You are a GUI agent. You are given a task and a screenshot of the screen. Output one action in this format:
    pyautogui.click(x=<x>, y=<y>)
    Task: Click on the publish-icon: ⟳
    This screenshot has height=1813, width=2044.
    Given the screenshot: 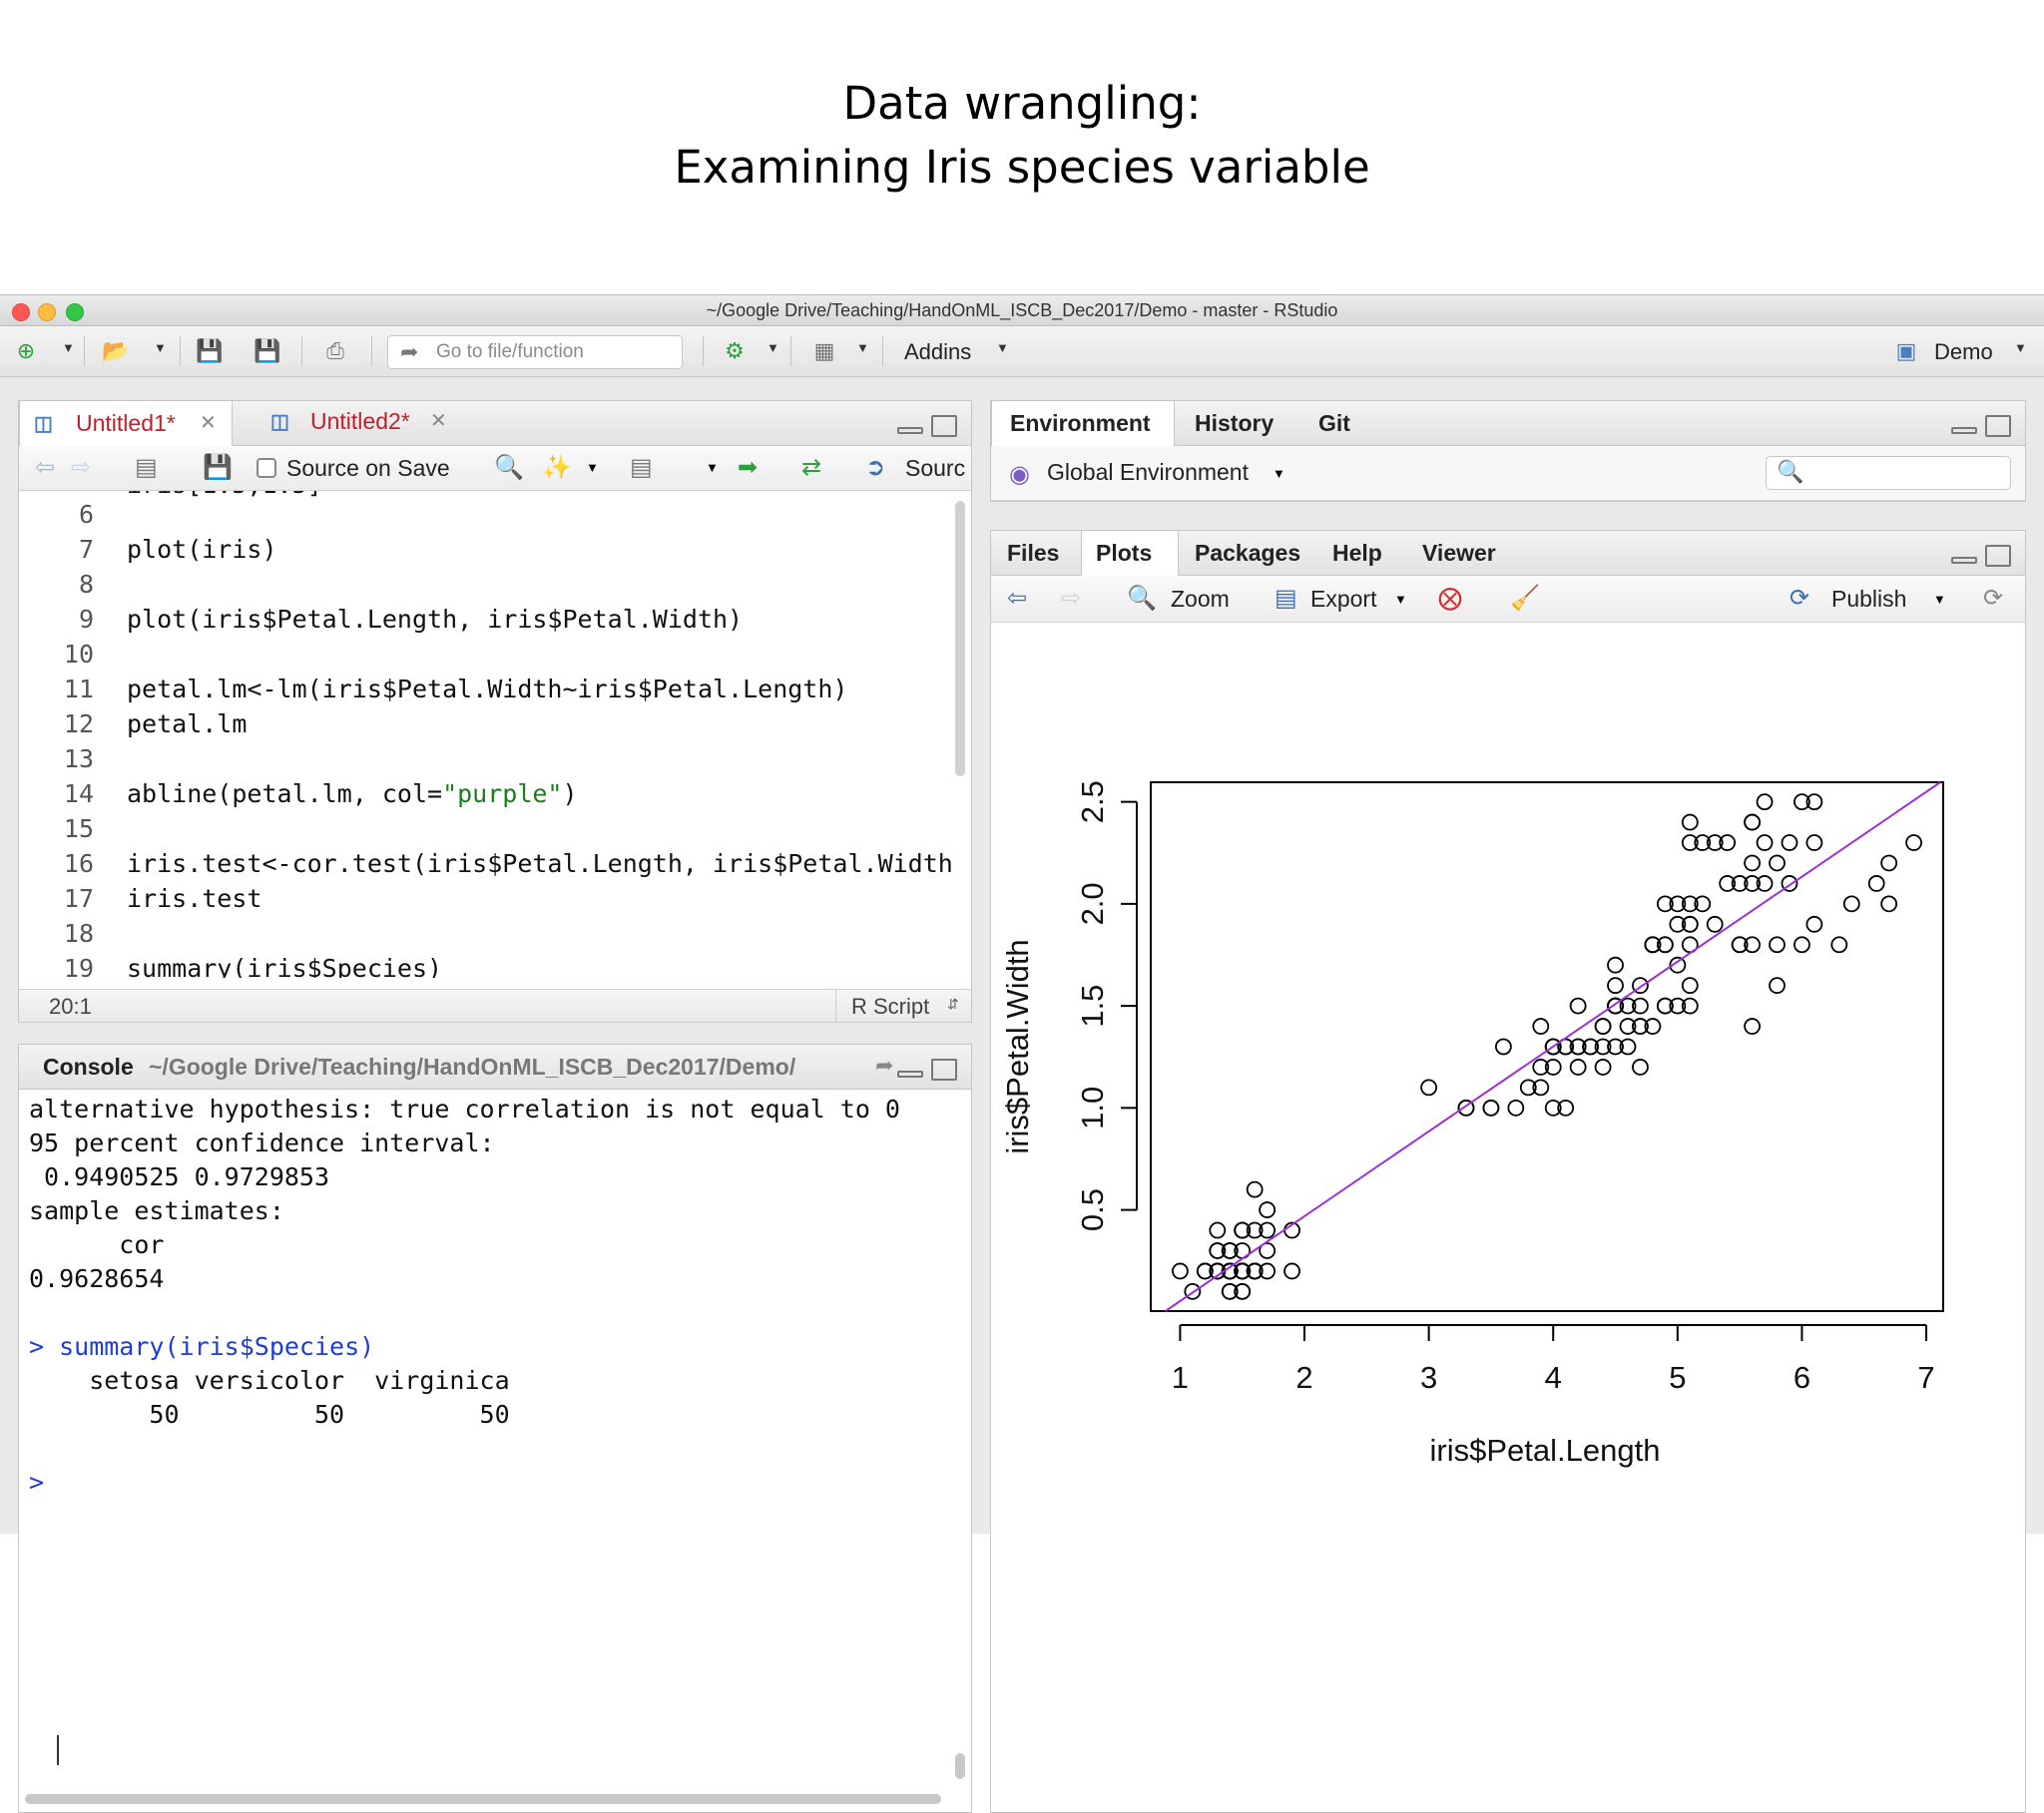 What is the action you would take?
    pyautogui.click(x=1799, y=599)
    